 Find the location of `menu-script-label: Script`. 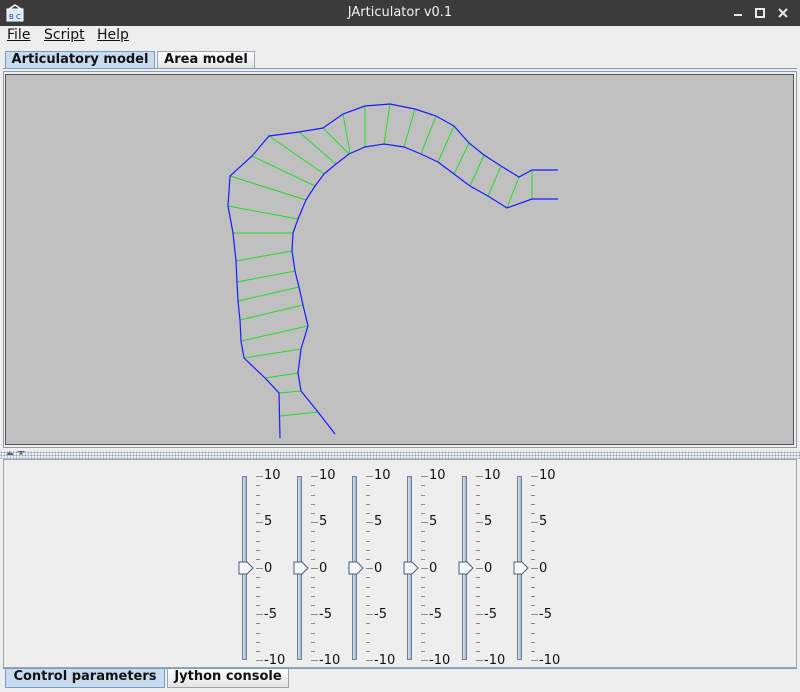

menu-script-label: Script is located at coordinates (64, 35).